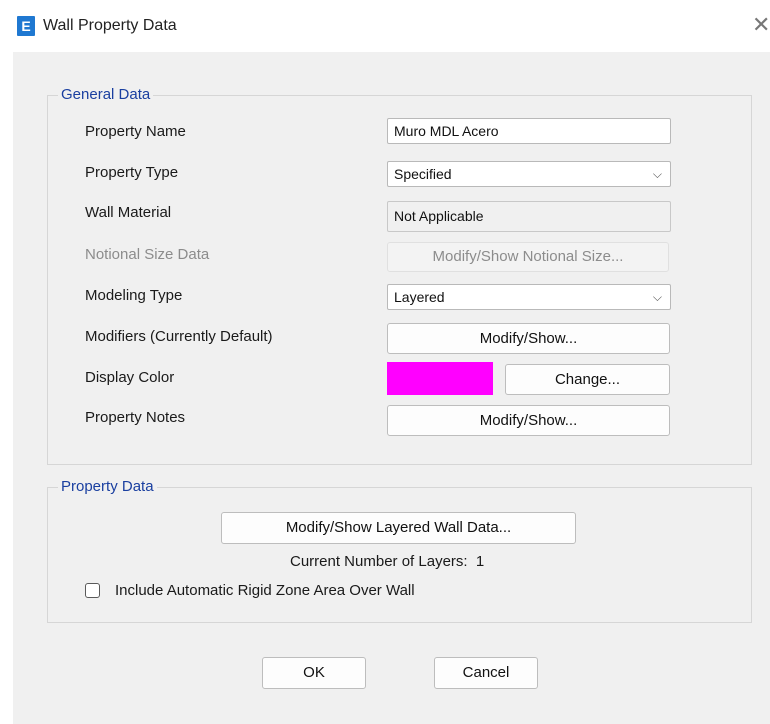  Describe the element at coordinates (106, 94) in the screenshot. I see `general-data-legend: General Data` at that location.